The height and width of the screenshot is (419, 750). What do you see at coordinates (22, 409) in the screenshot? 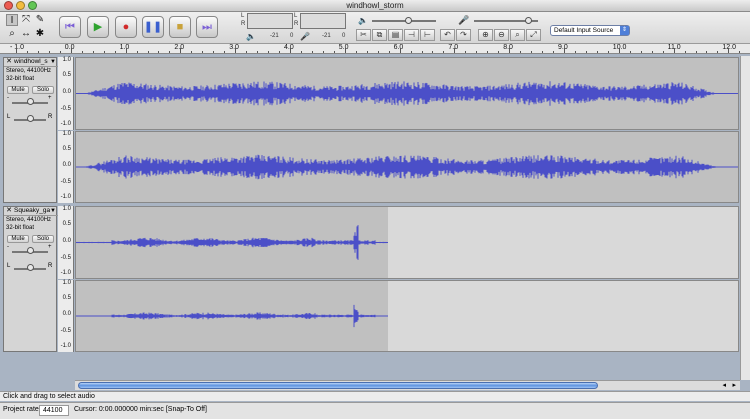
I see `project-rate-label: Project rate:` at bounding box center [22, 409].